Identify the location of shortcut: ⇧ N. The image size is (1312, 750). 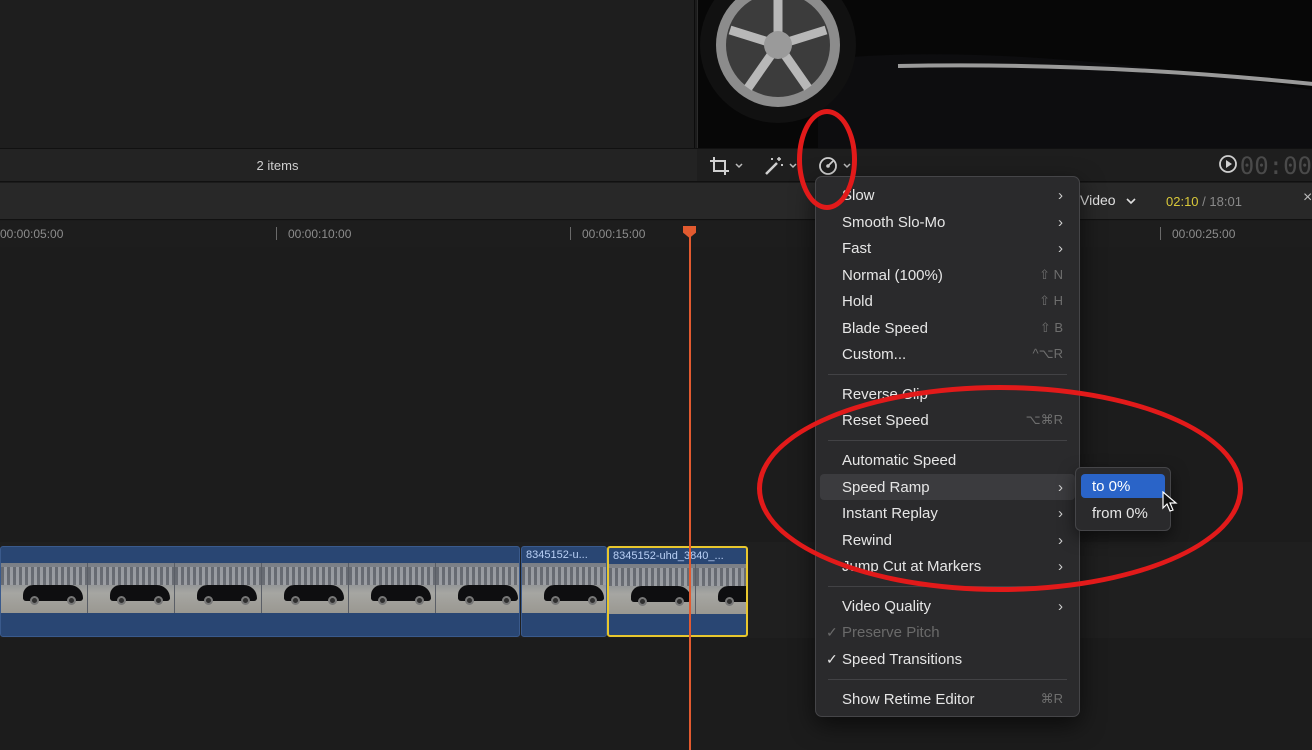
(1051, 274).